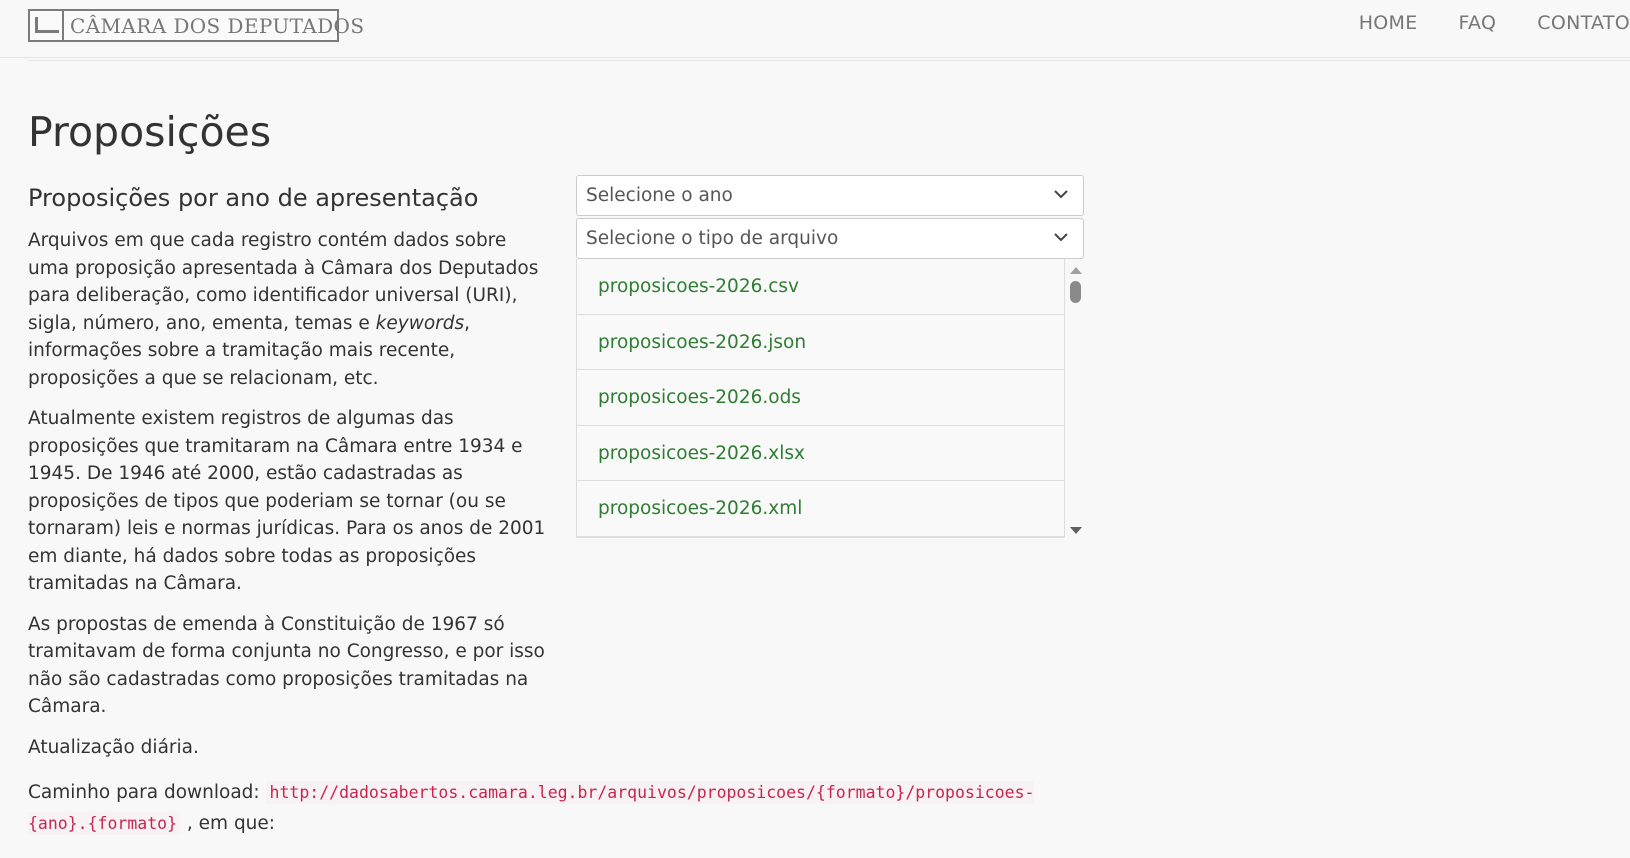 The height and width of the screenshot is (858, 1630). What do you see at coordinates (1457, 23) in the screenshot?
I see `nav-faq-link: FAQ` at bounding box center [1457, 23].